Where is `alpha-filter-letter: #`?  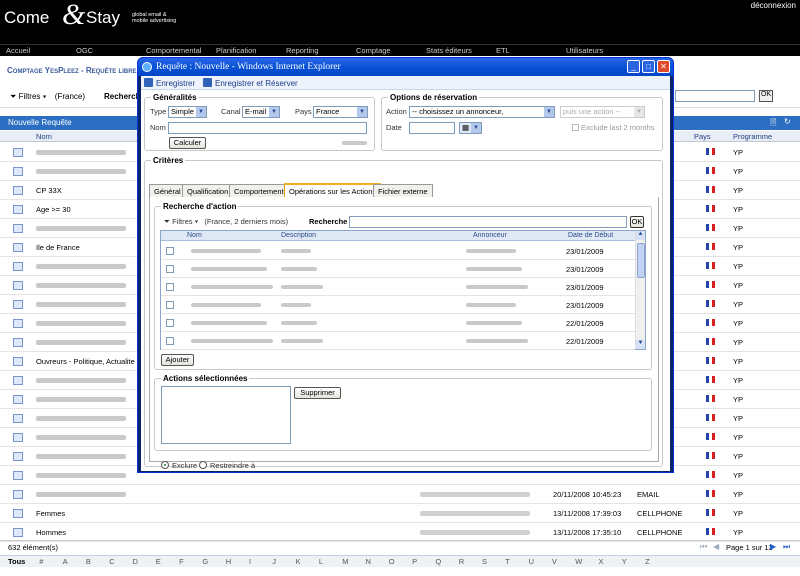 alpha-filter-letter: # is located at coordinates (41, 561).